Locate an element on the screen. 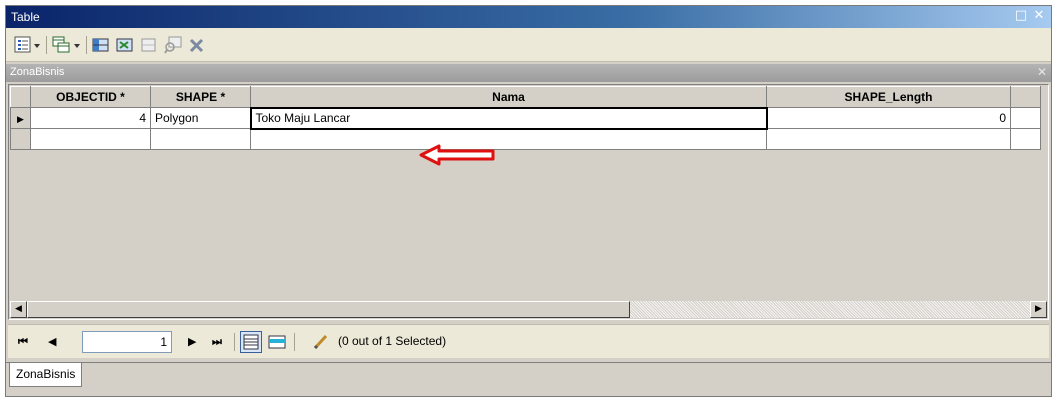  table-name: ZonaBisnis is located at coordinates (37, 72).